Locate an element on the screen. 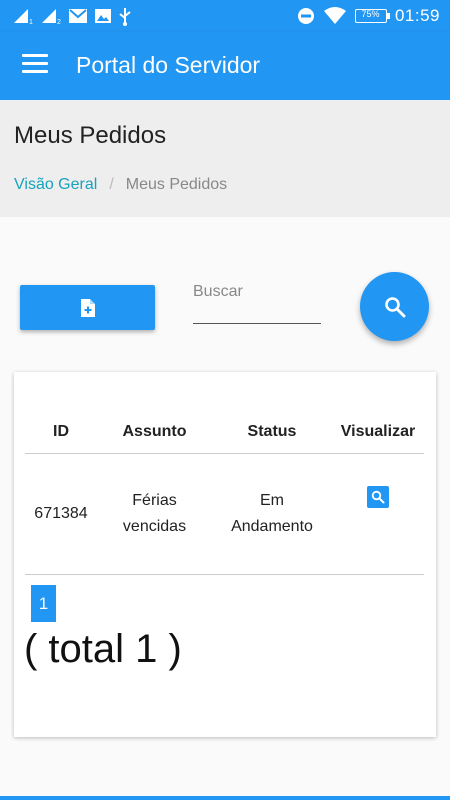 The image size is (450, 800). bottom-accent-line is located at coordinates (225, 798).